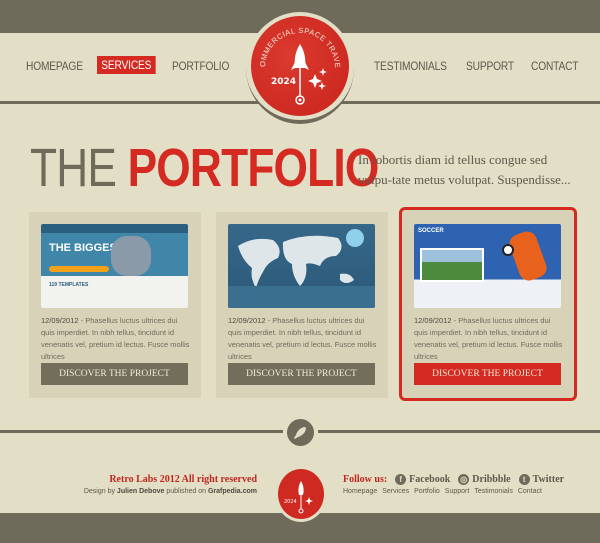 This screenshot has height=543, width=600. Describe the element at coordinates (555, 66) in the screenshot. I see `nav-contact: CONTACT` at that location.